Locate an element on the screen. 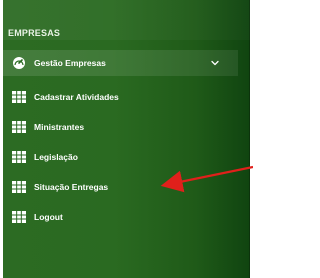 Image resolution: width=320 pixels, height=278 pixels. sidebar-item-label: Logout is located at coordinates (48, 217).